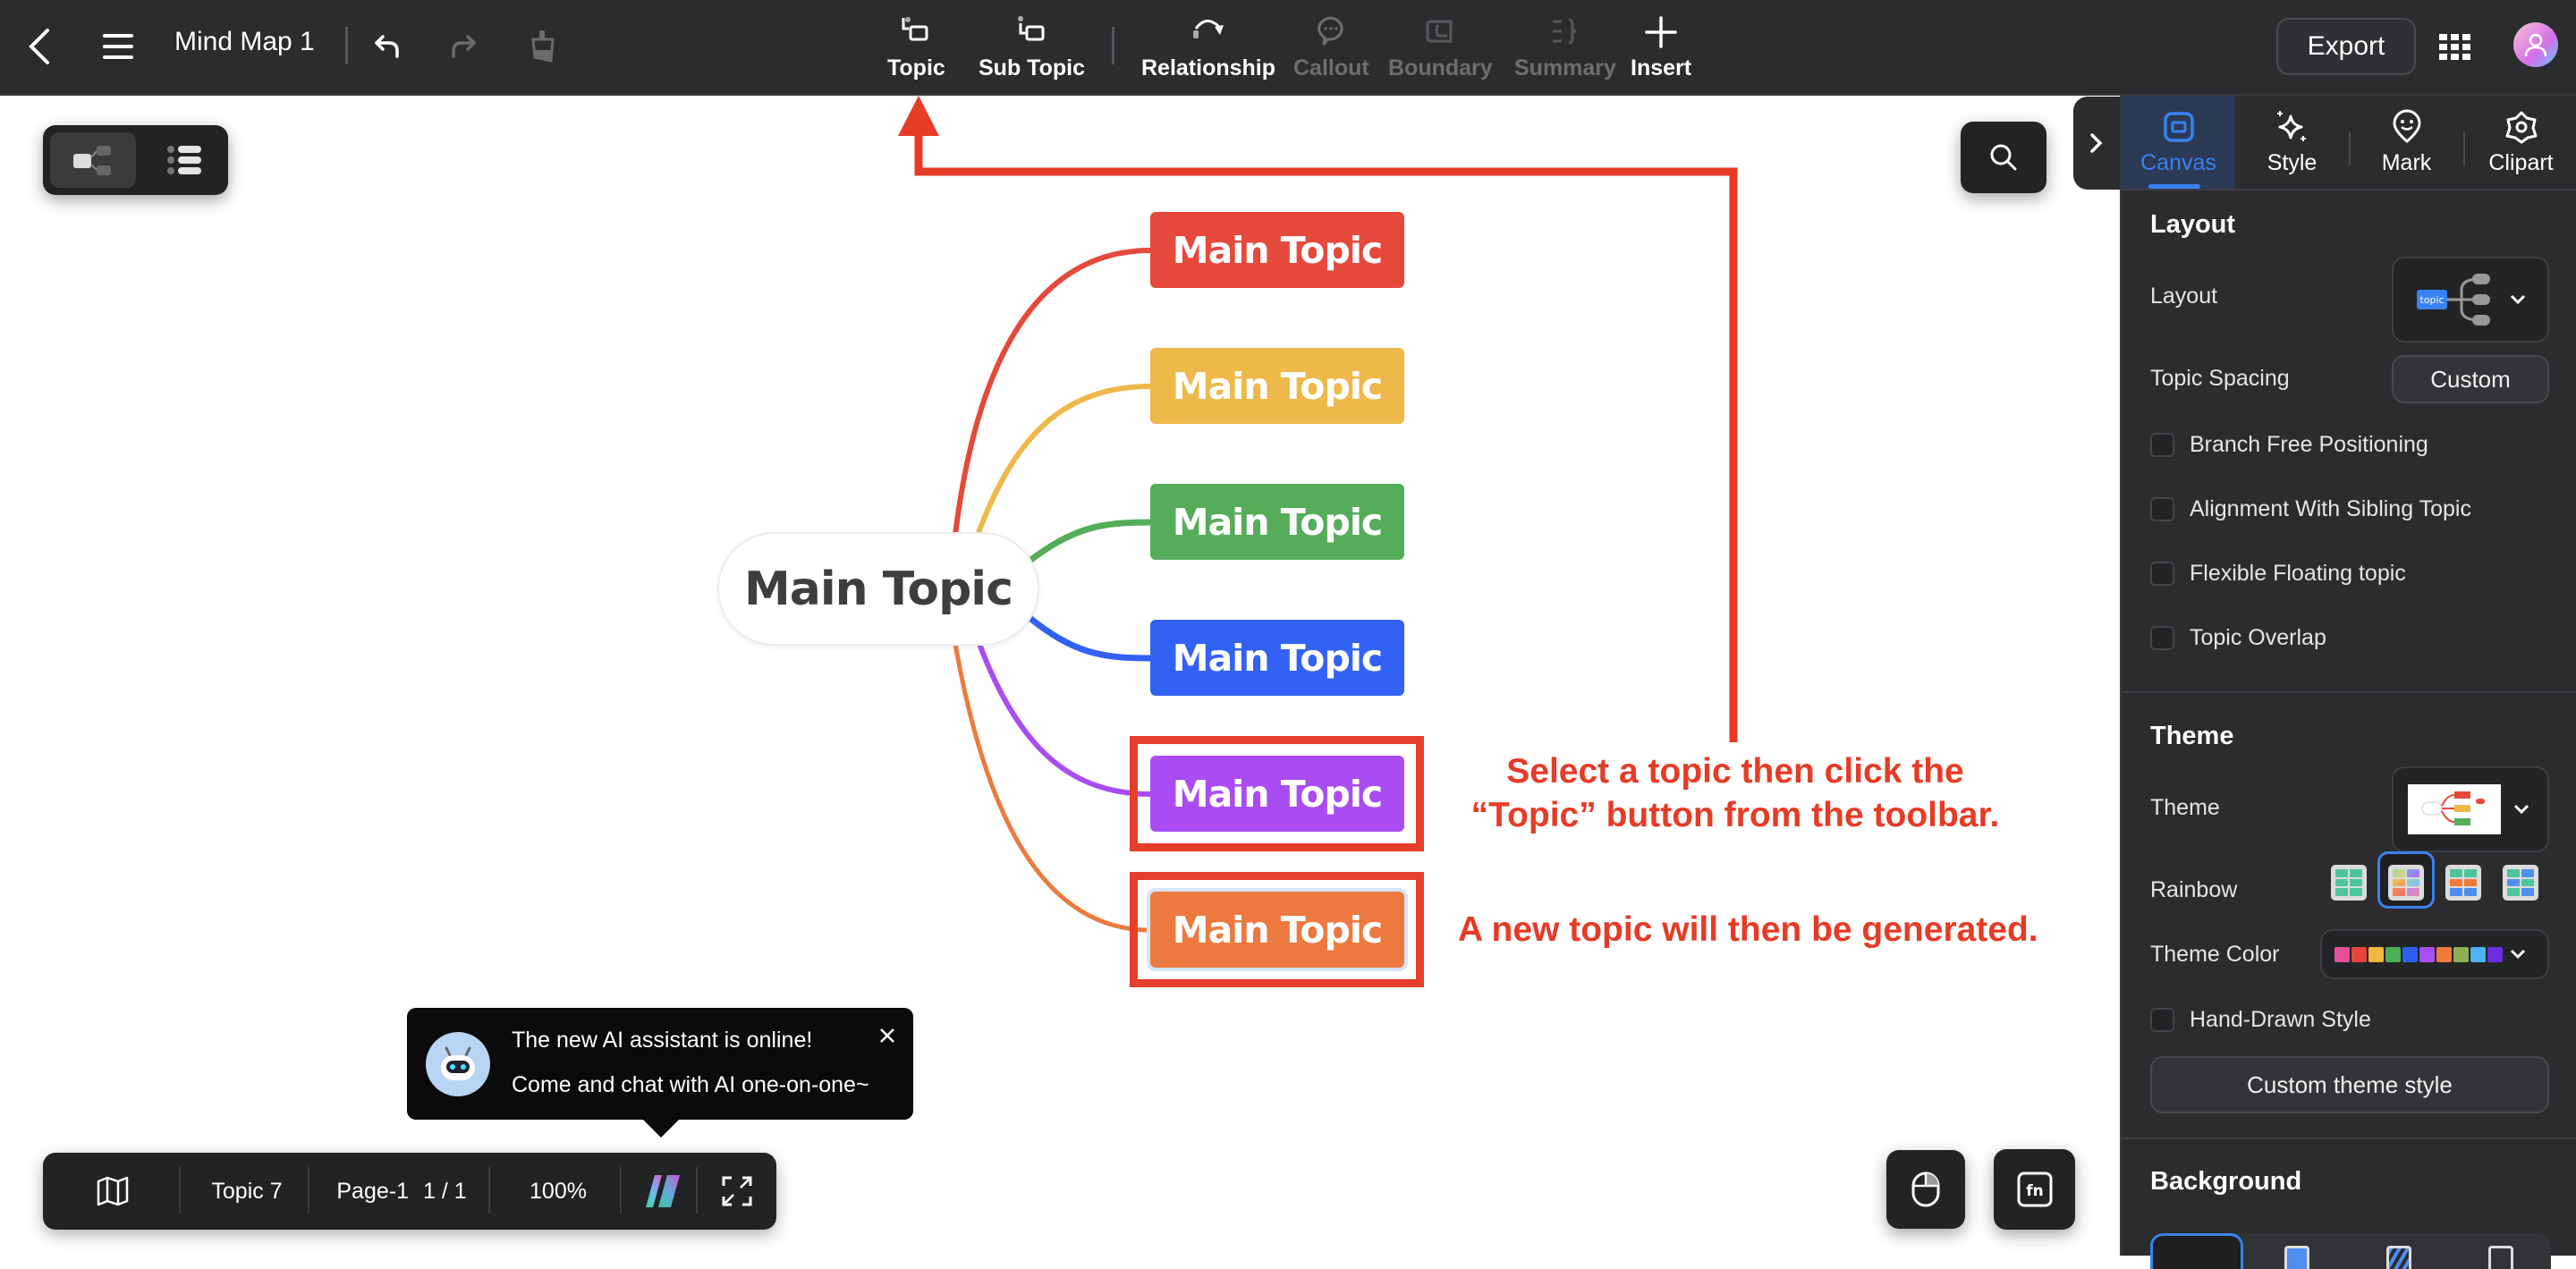 This screenshot has height=1269, width=2576. What do you see at coordinates (2346, 46) in the screenshot?
I see `export-button: Export` at bounding box center [2346, 46].